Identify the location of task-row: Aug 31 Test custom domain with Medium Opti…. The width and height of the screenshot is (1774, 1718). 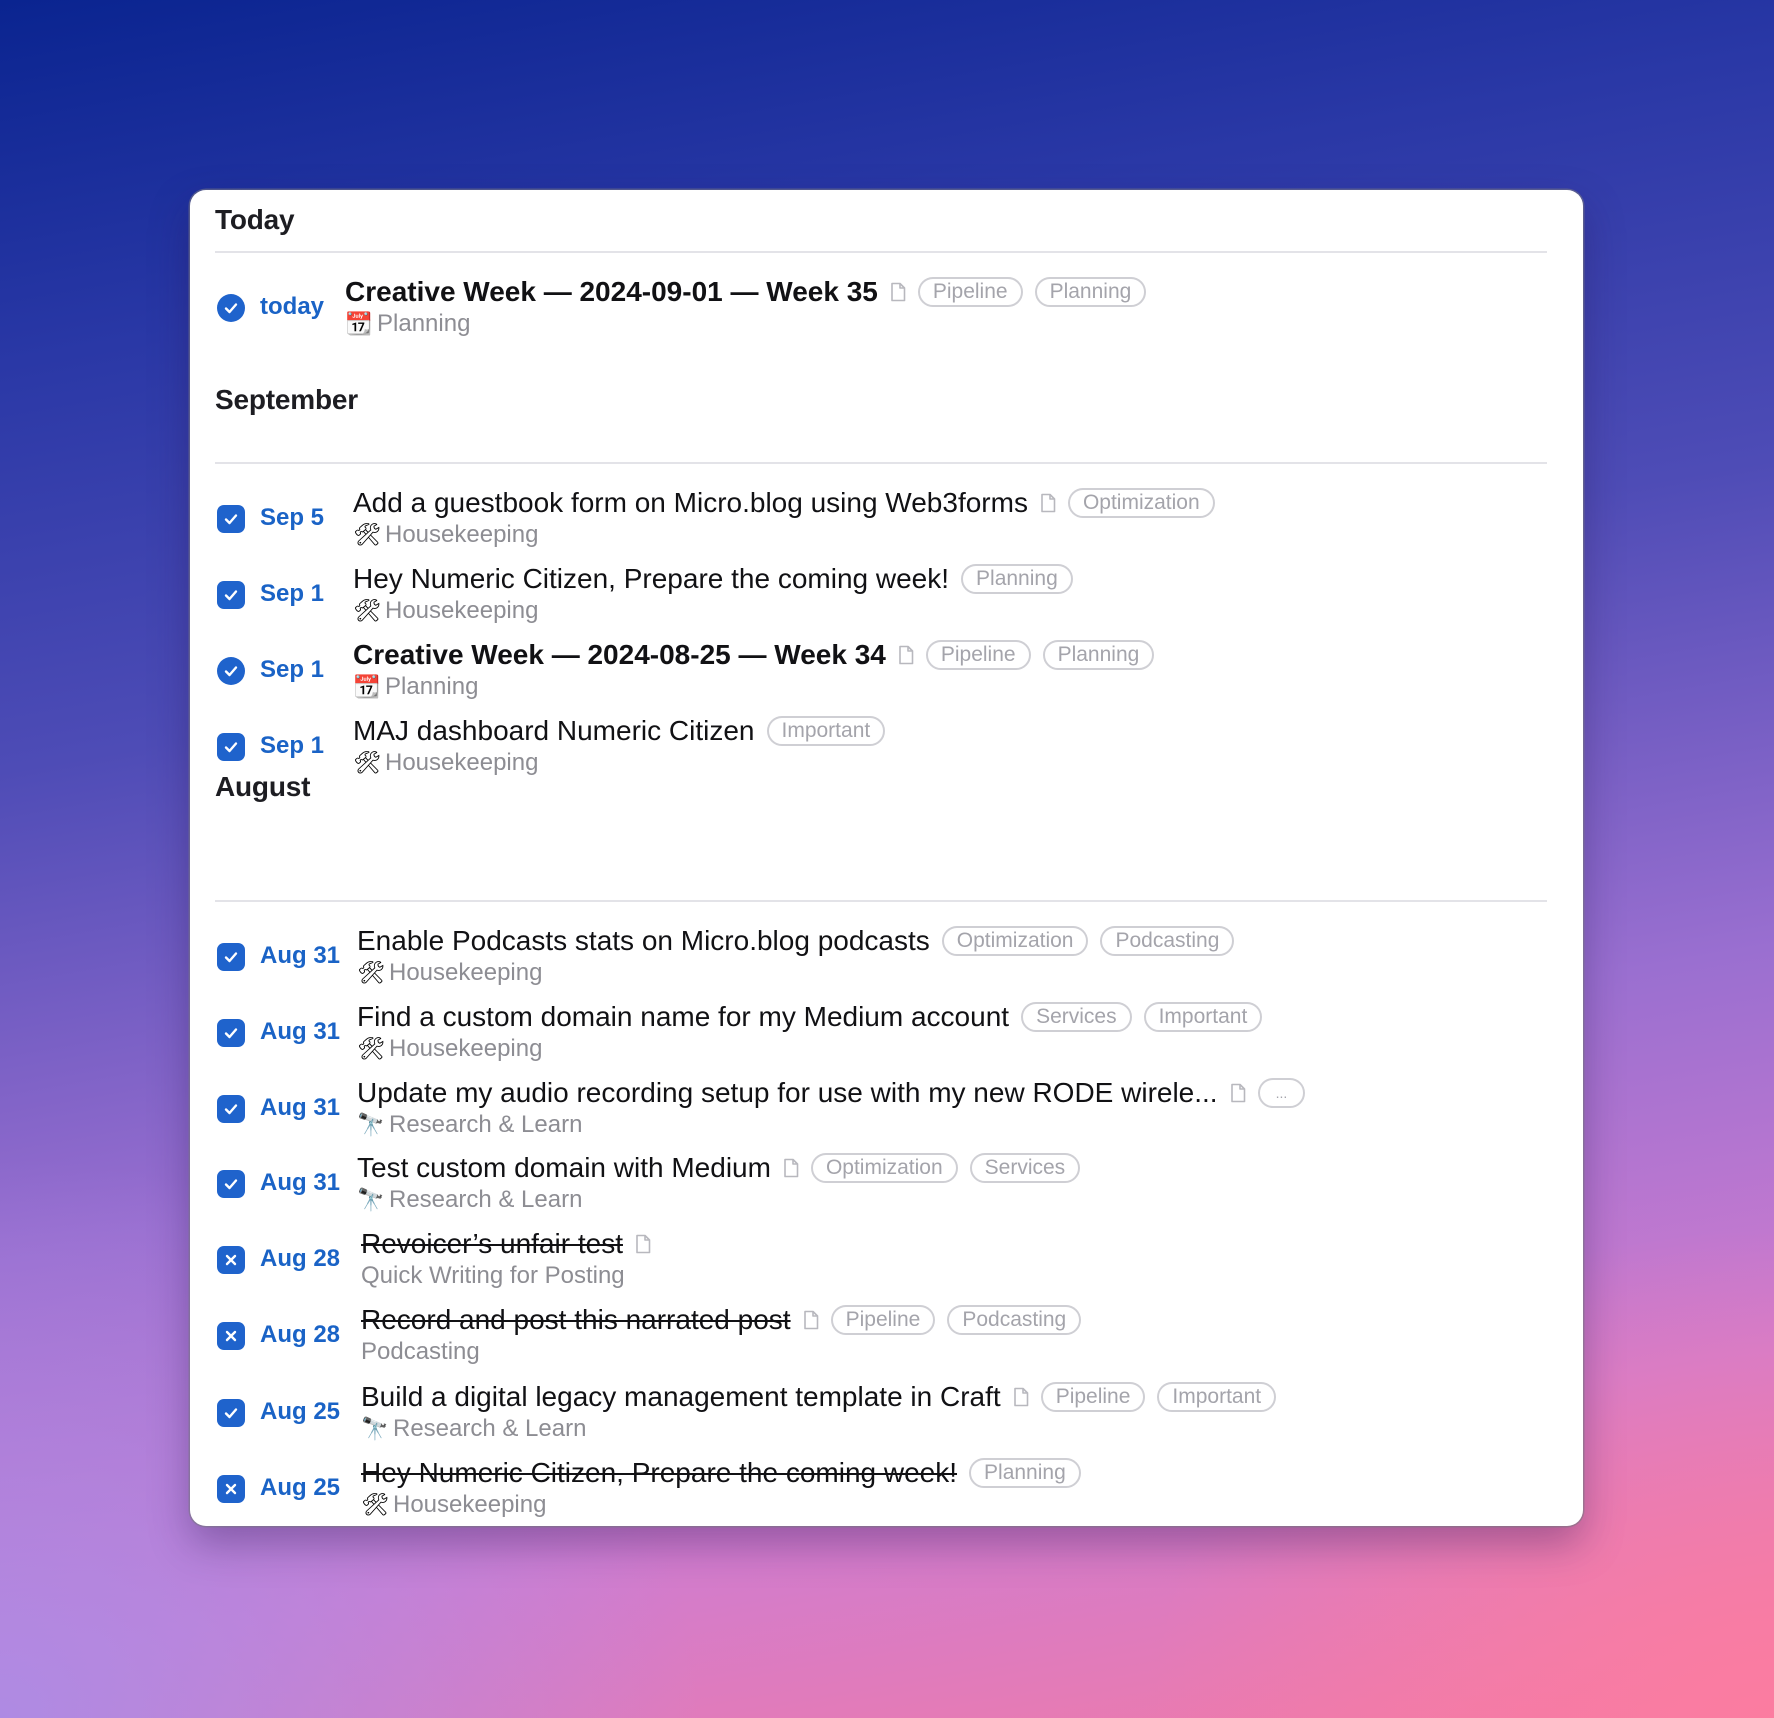
(886, 1187).